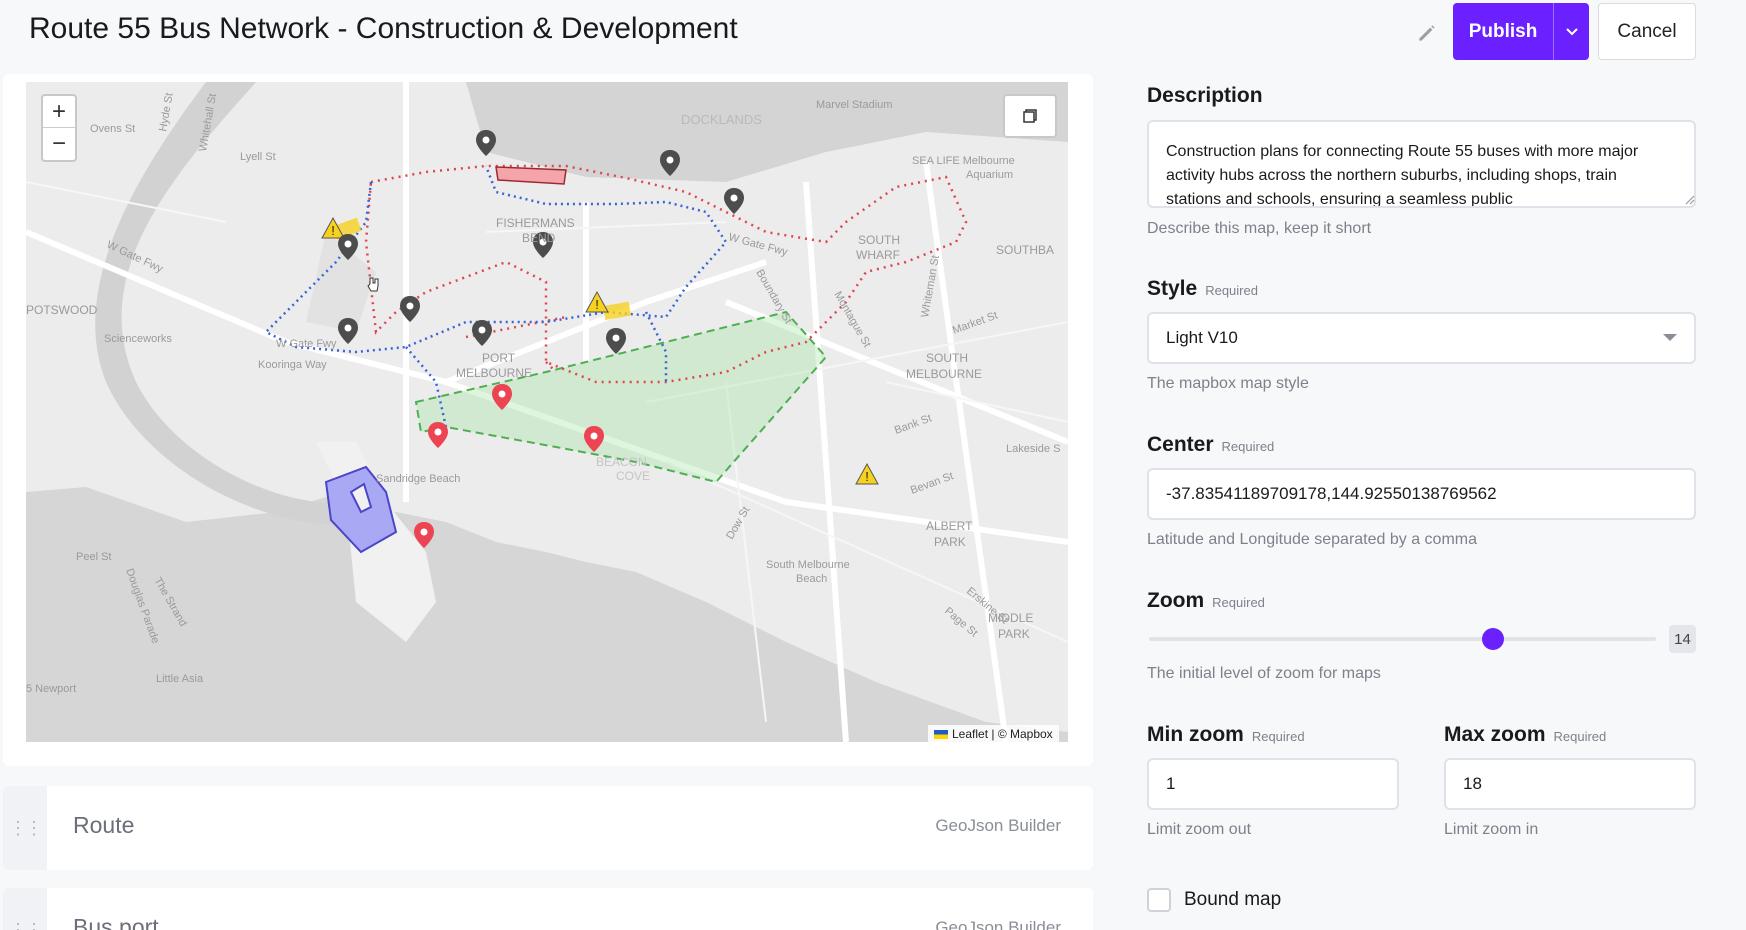 This screenshot has height=930, width=1746. What do you see at coordinates (1273, 784) in the screenshot?
I see `min-zoom-input: 1` at bounding box center [1273, 784].